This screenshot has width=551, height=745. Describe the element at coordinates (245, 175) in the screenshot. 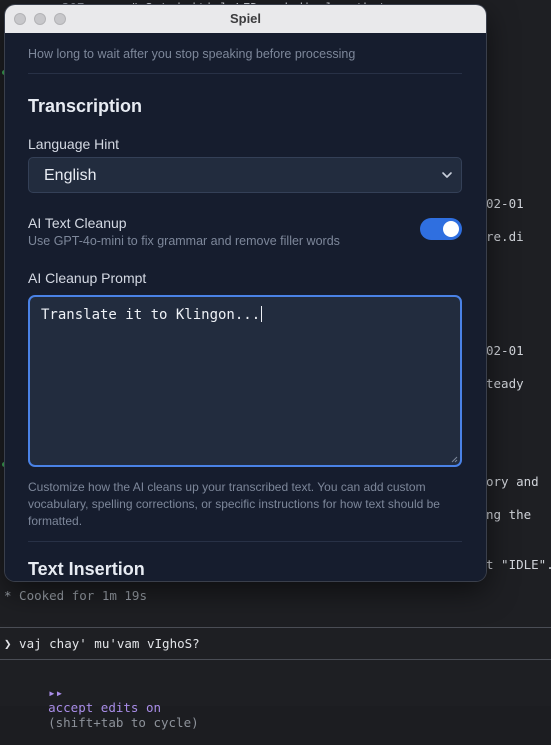

I see `language-hint-select: English` at that location.